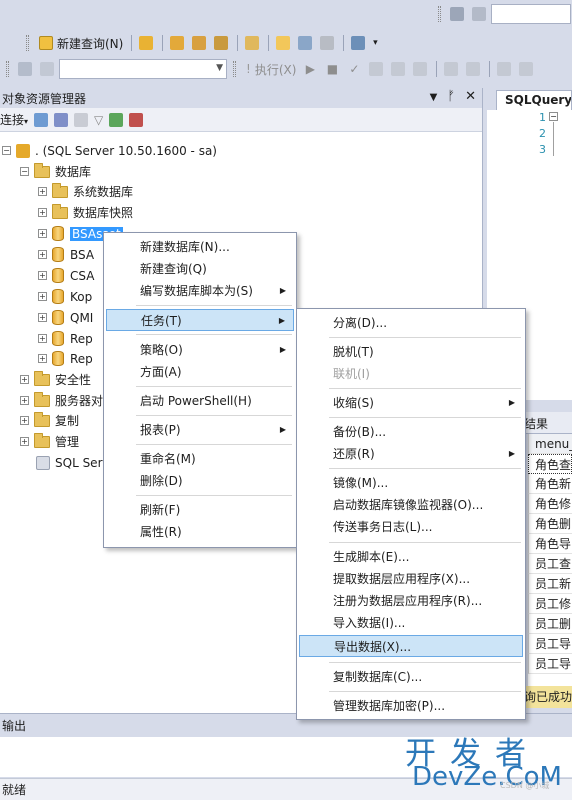 The image size is (572, 800). Describe the element at coordinates (109, 150) in the screenshot. I see `tree-server-node: − . (SQL Server 10.50.1600 - sa)` at that location.